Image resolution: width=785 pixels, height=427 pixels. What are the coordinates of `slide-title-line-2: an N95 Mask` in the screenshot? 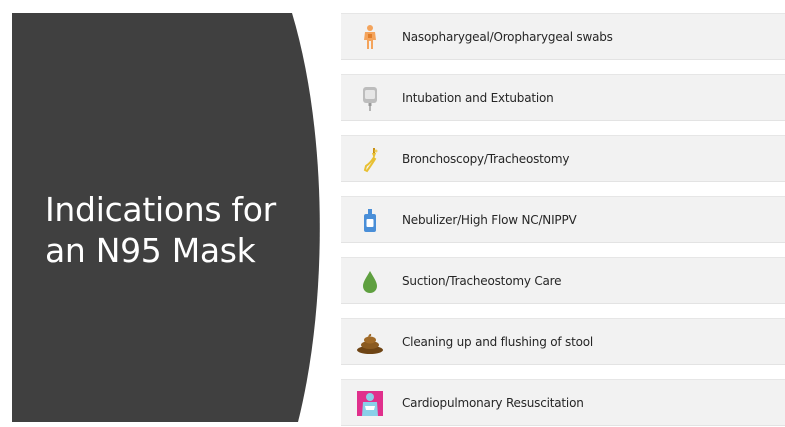 It's located at (150, 250).